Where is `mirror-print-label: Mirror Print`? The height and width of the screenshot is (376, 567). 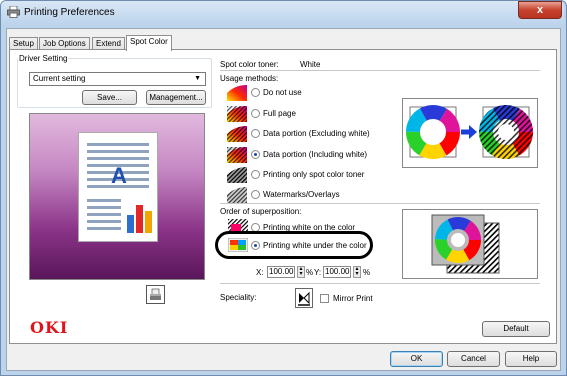 mirror-print-label: Mirror Print is located at coordinates (353, 298).